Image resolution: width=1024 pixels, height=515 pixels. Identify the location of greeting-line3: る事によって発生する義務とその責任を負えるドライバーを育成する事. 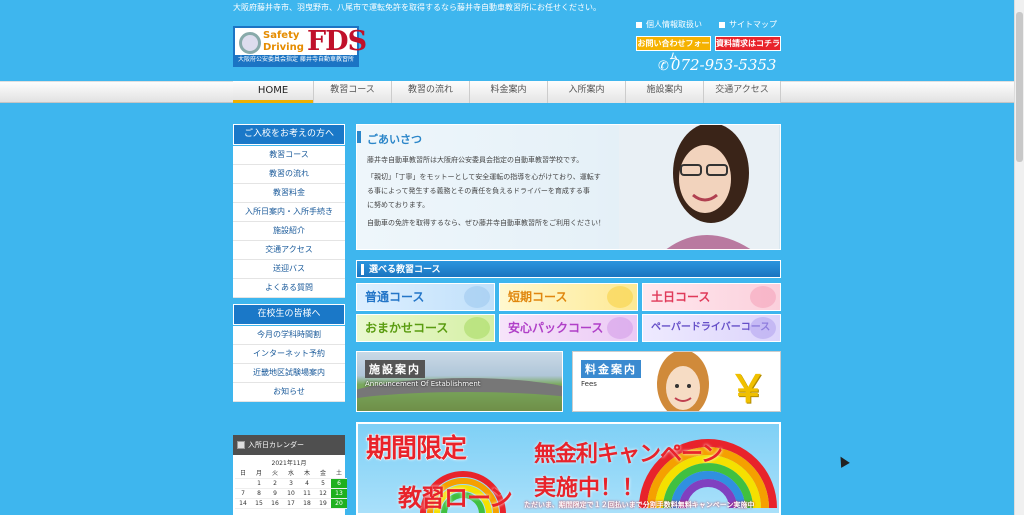
(478, 191).